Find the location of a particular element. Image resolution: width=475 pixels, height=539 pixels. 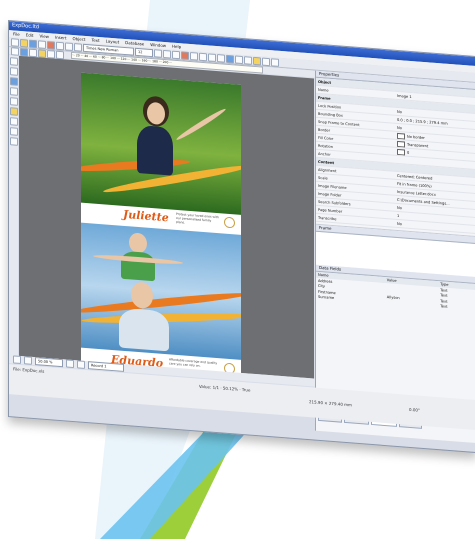

save-icon is located at coordinates (33, 43).